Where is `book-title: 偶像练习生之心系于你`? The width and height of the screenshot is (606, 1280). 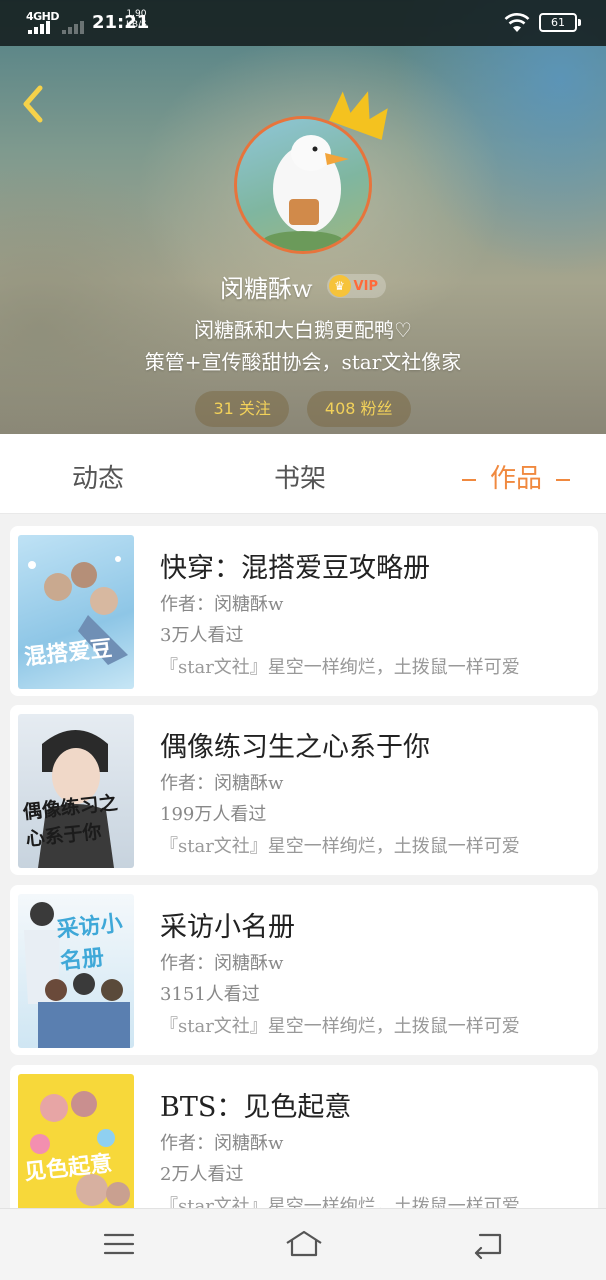 book-title: 偶像练习生之心系于你 is located at coordinates (295, 747).